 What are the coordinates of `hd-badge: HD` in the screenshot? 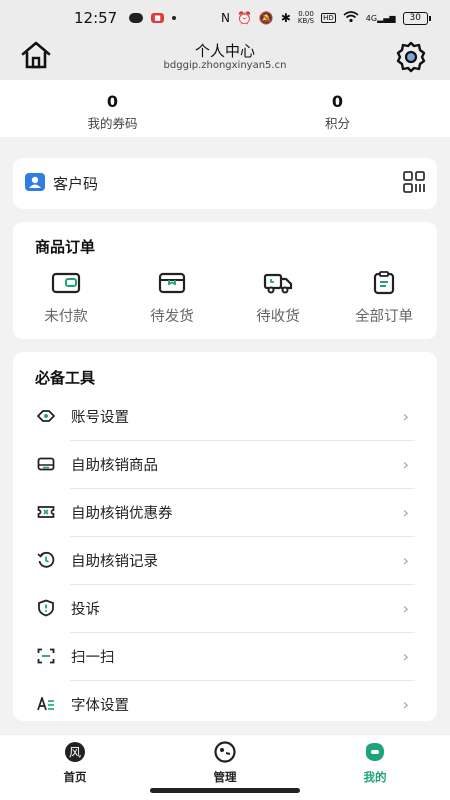 It's located at (328, 18).